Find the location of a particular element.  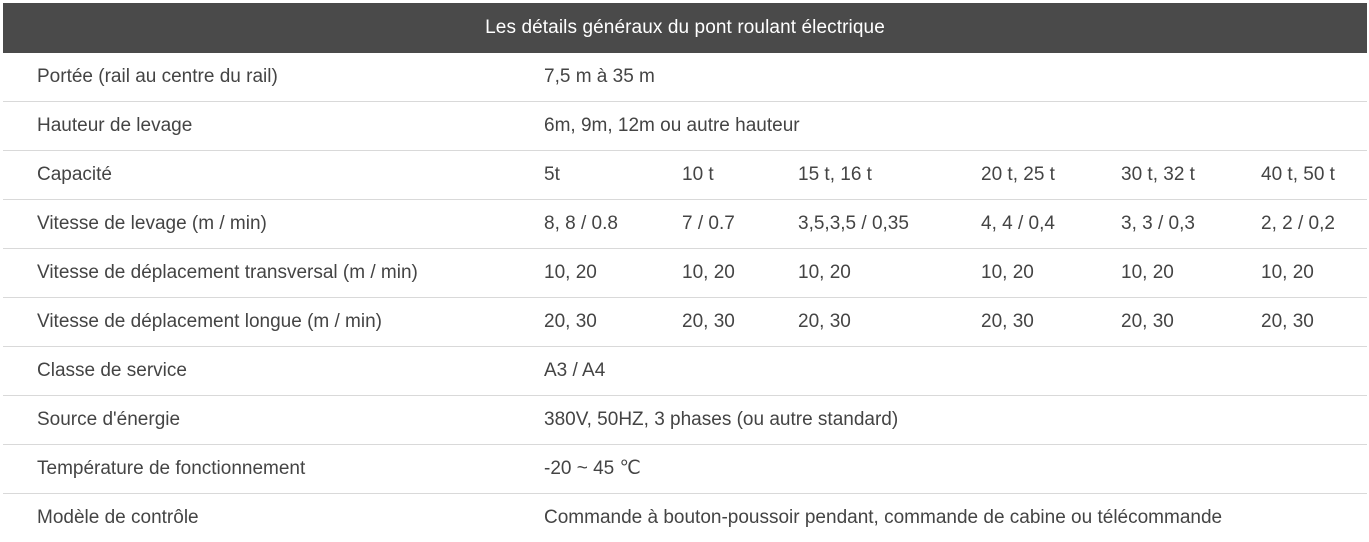

row-cell: 4, 4 / 0,4 is located at coordinates (1018, 223).